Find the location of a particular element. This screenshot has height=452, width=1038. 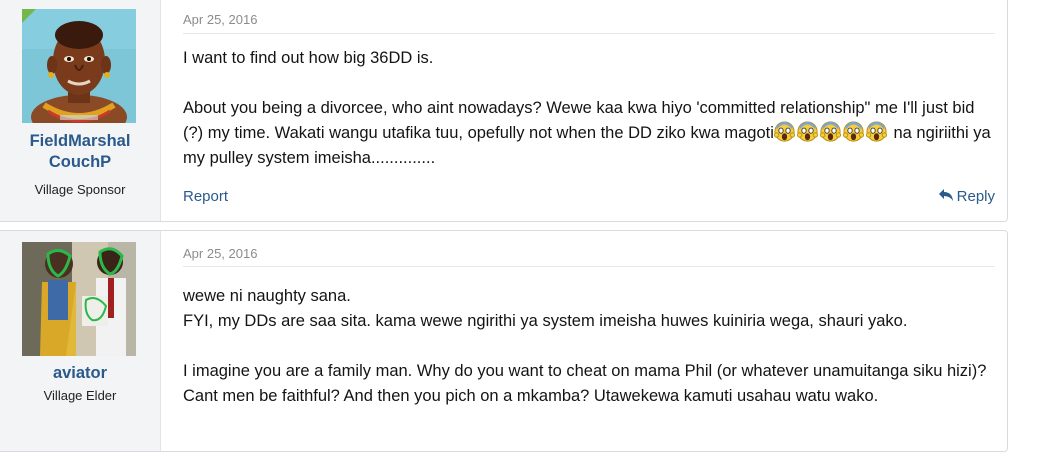

username: FieldMarshal CouchP is located at coordinates (80, 152).